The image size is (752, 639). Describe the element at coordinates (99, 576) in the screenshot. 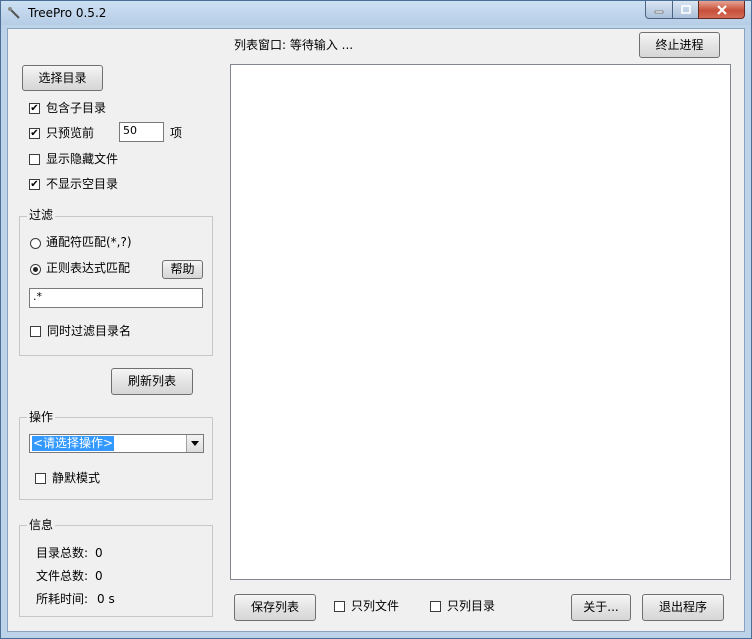

I see `file-count-value: 0` at that location.